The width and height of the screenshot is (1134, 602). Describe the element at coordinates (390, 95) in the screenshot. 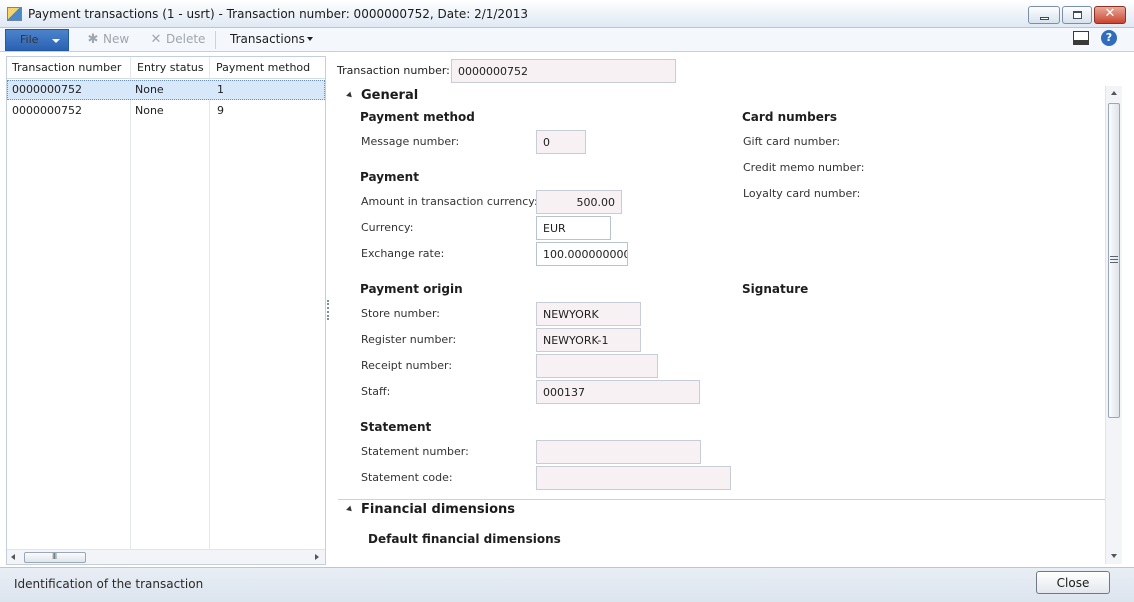

I see `fasttab-general-title: General` at that location.